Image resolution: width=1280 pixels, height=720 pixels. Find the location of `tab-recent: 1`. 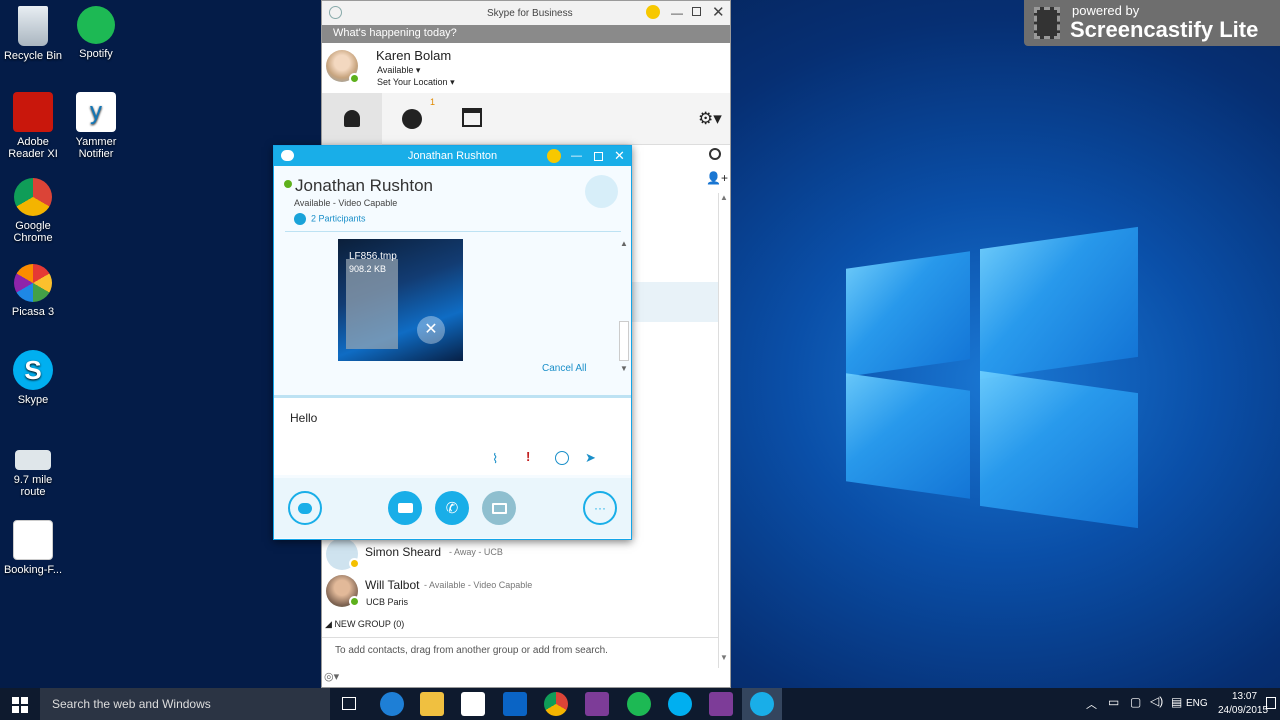

tab-recent: 1 is located at coordinates (412, 119).